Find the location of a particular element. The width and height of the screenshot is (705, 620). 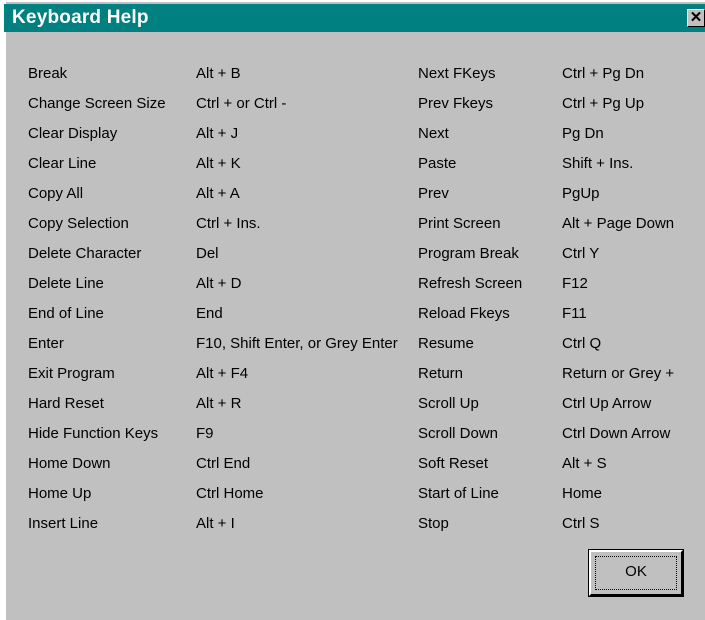

shortcut-keys-right: F12 is located at coordinates (575, 283).